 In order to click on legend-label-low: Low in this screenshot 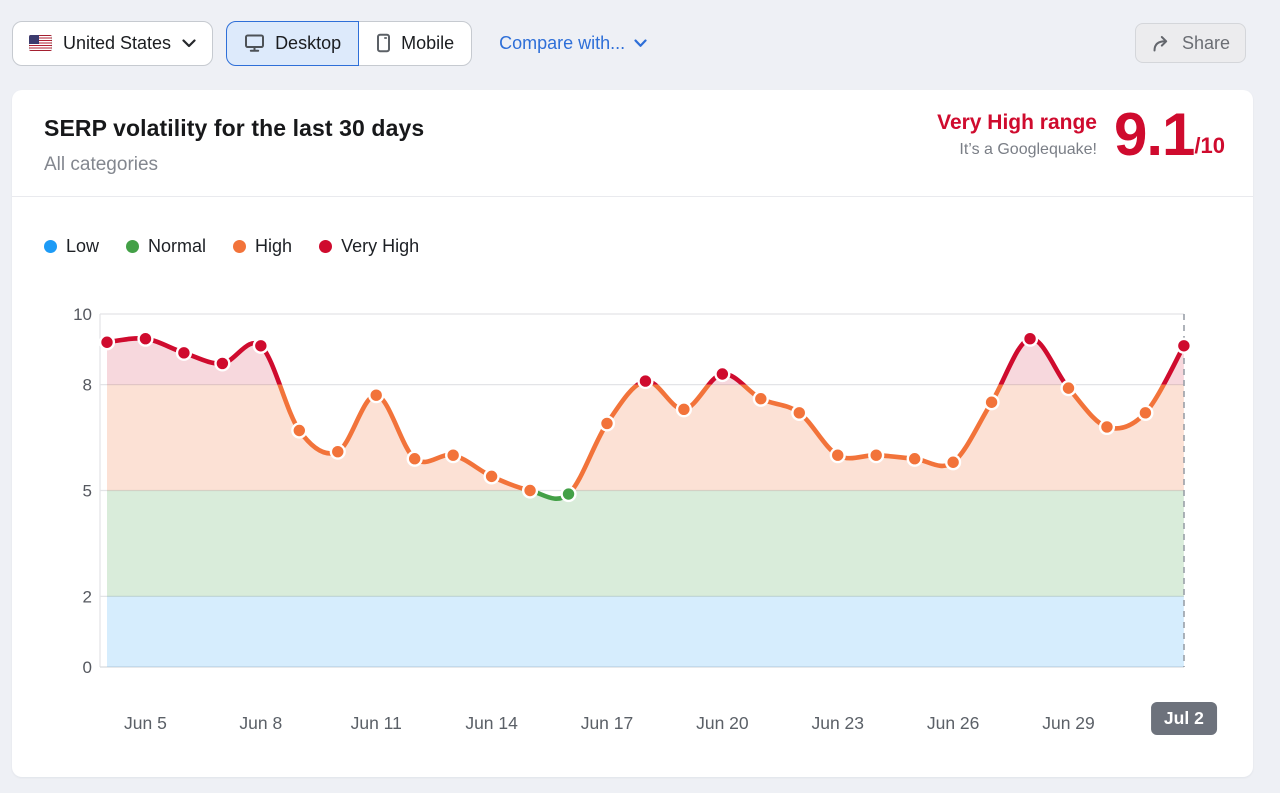, I will do `click(83, 246)`.